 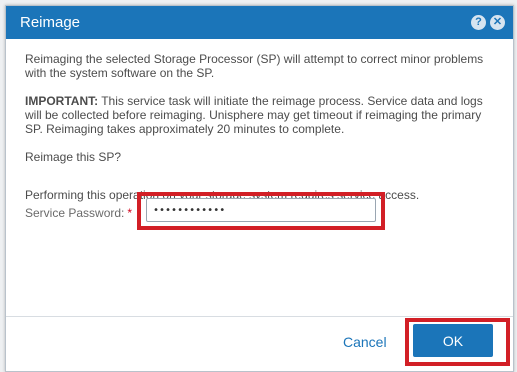 What do you see at coordinates (478, 22) in the screenshot?
I see `help-icon: ?` at bounding box center [478, 22].